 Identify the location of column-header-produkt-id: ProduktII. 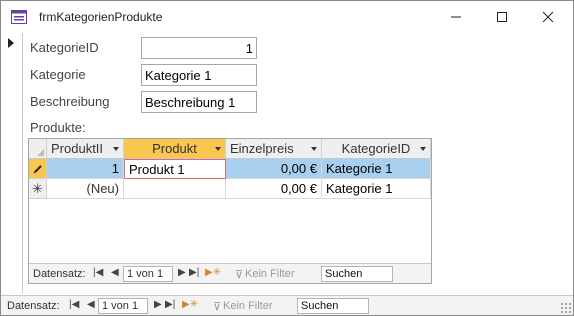
(85, 149).